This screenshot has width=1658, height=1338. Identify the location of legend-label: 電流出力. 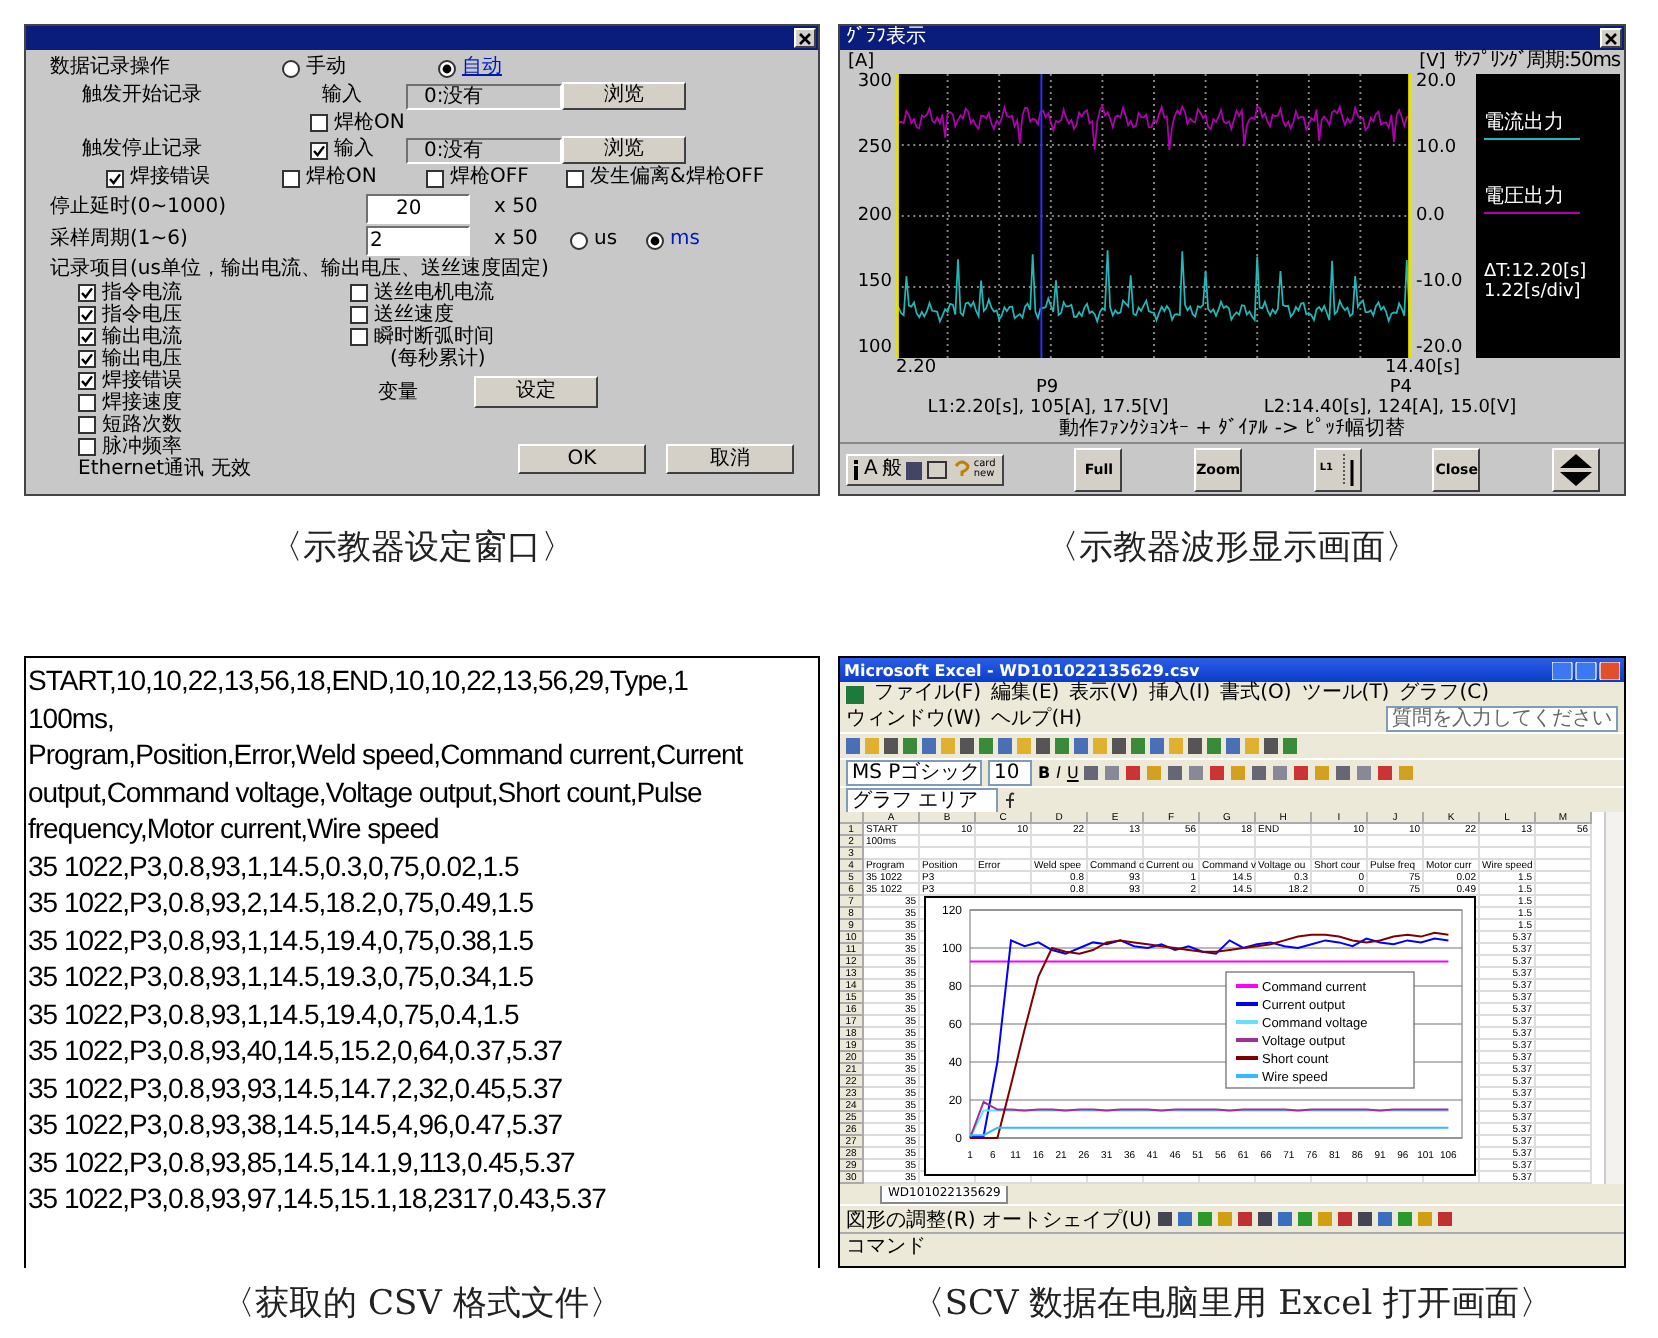
(1525, 124).